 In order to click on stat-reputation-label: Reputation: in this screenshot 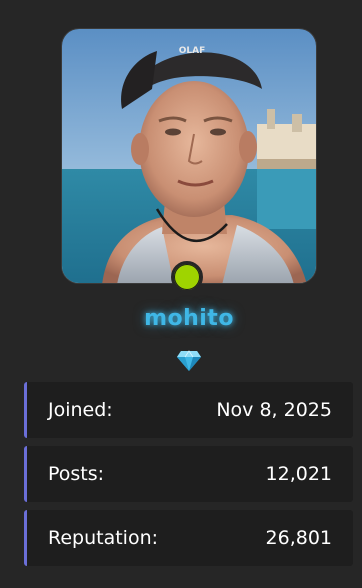, I will do `click(103, 538)`.